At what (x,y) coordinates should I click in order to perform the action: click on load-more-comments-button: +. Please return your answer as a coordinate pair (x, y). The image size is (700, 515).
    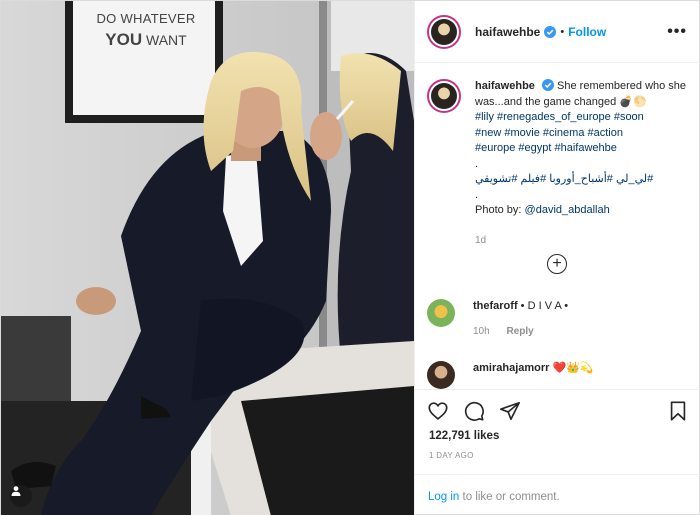
    Looking at the image, I should click on (557, 264).